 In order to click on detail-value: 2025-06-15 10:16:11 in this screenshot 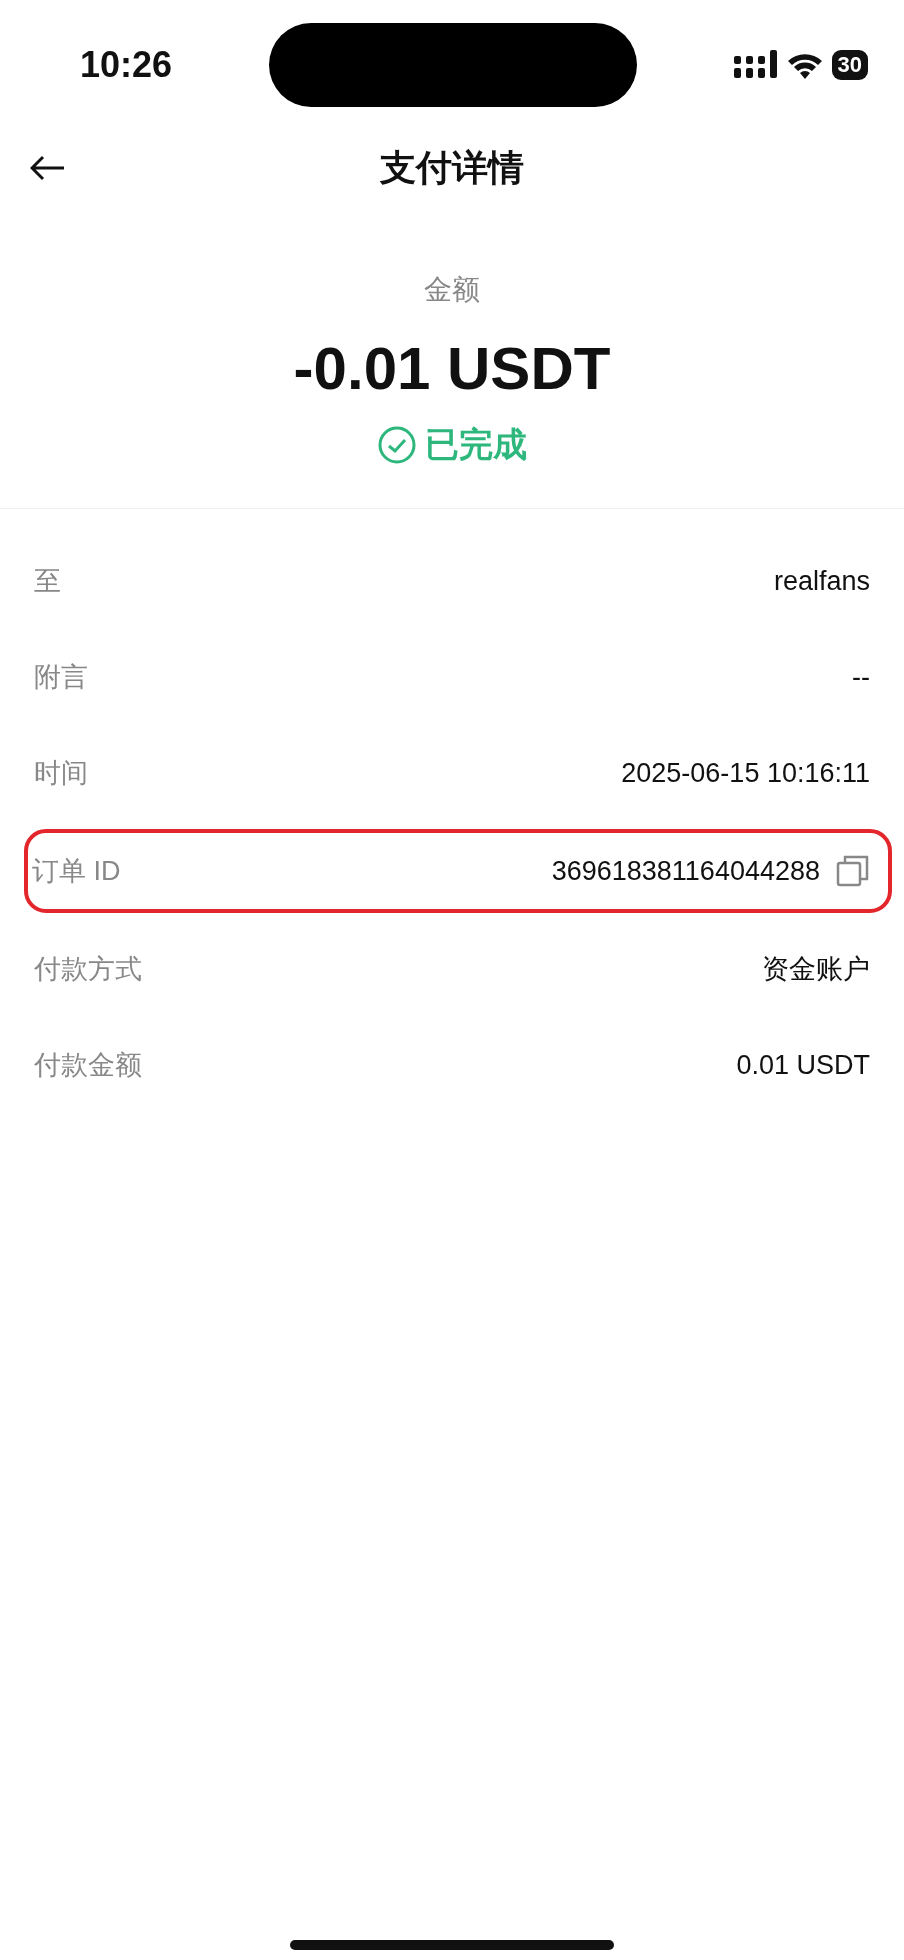, I will do `click(745, 773)`.